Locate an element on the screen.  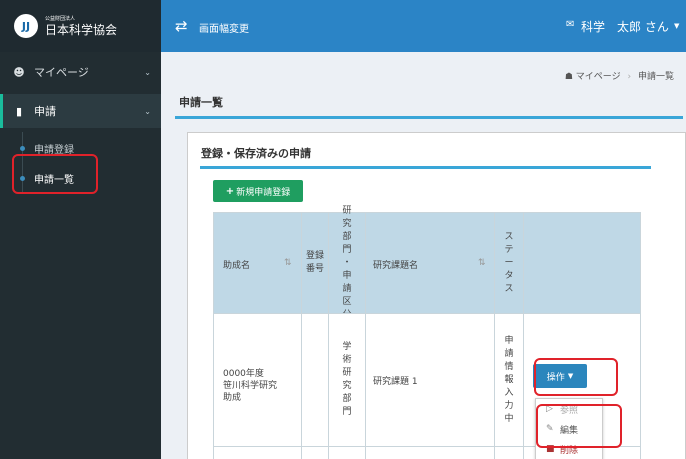
logo-icon: JJ is located at coordinates (26, 26).